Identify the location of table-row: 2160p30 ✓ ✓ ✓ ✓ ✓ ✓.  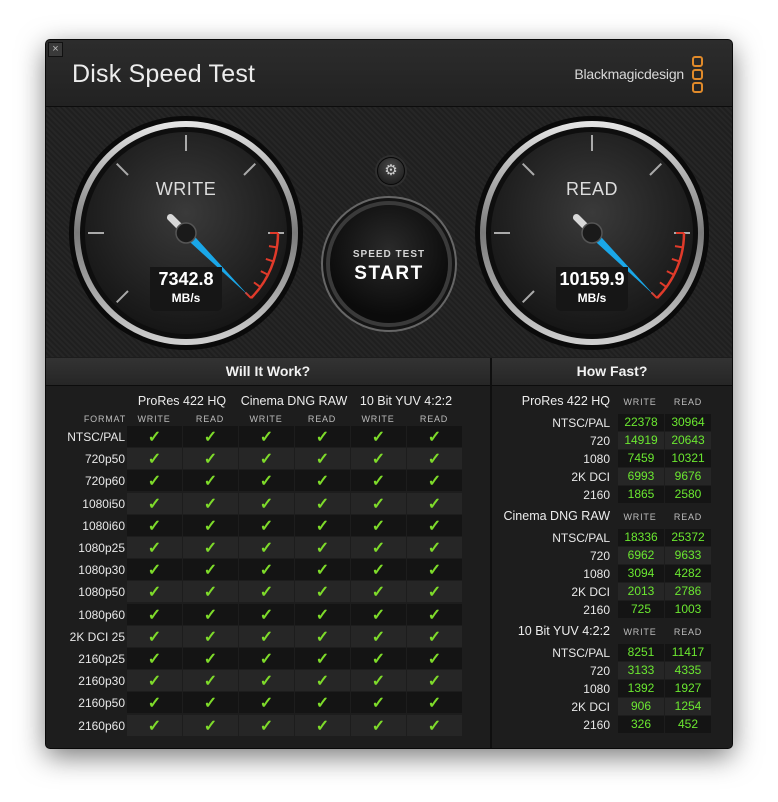
(268, 681).